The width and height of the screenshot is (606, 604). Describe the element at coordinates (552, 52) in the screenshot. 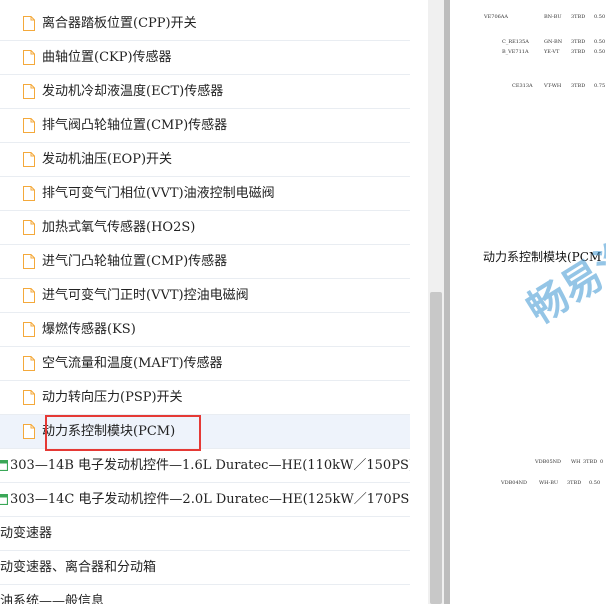

I see `wire-color: YE-VT` at that location.